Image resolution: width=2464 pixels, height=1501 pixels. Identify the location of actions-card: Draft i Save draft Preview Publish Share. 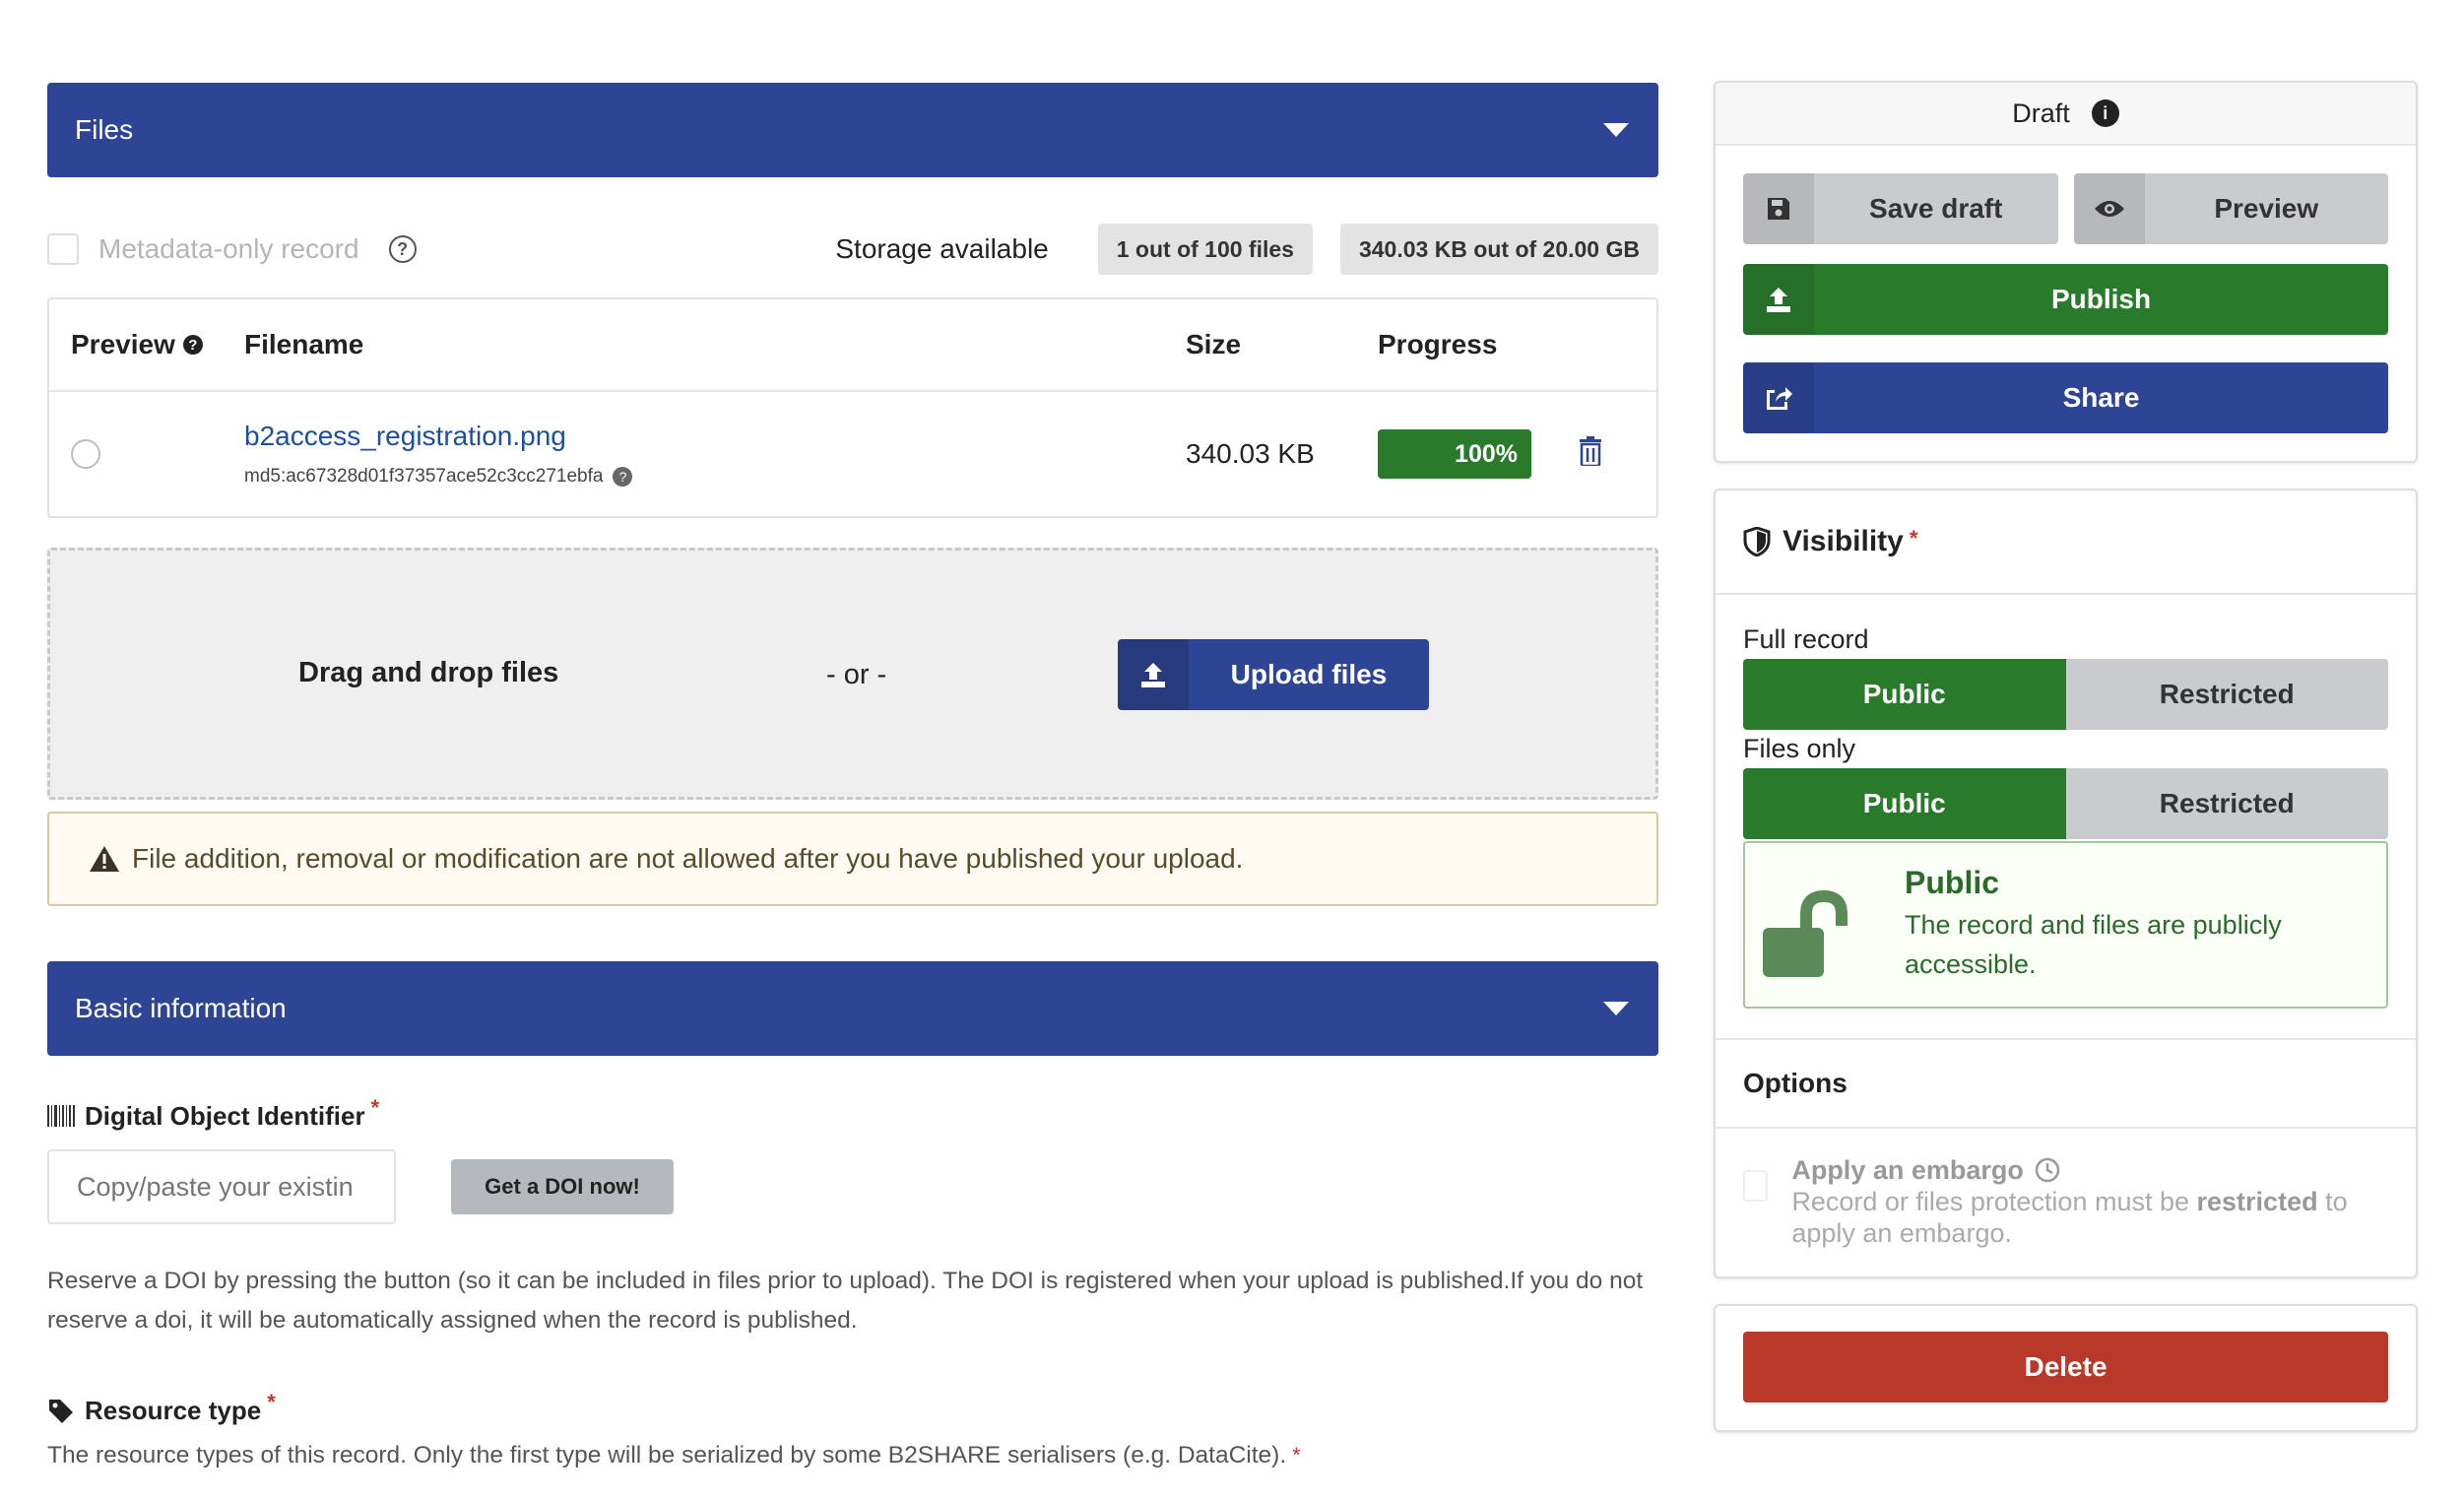
(2066, 272).